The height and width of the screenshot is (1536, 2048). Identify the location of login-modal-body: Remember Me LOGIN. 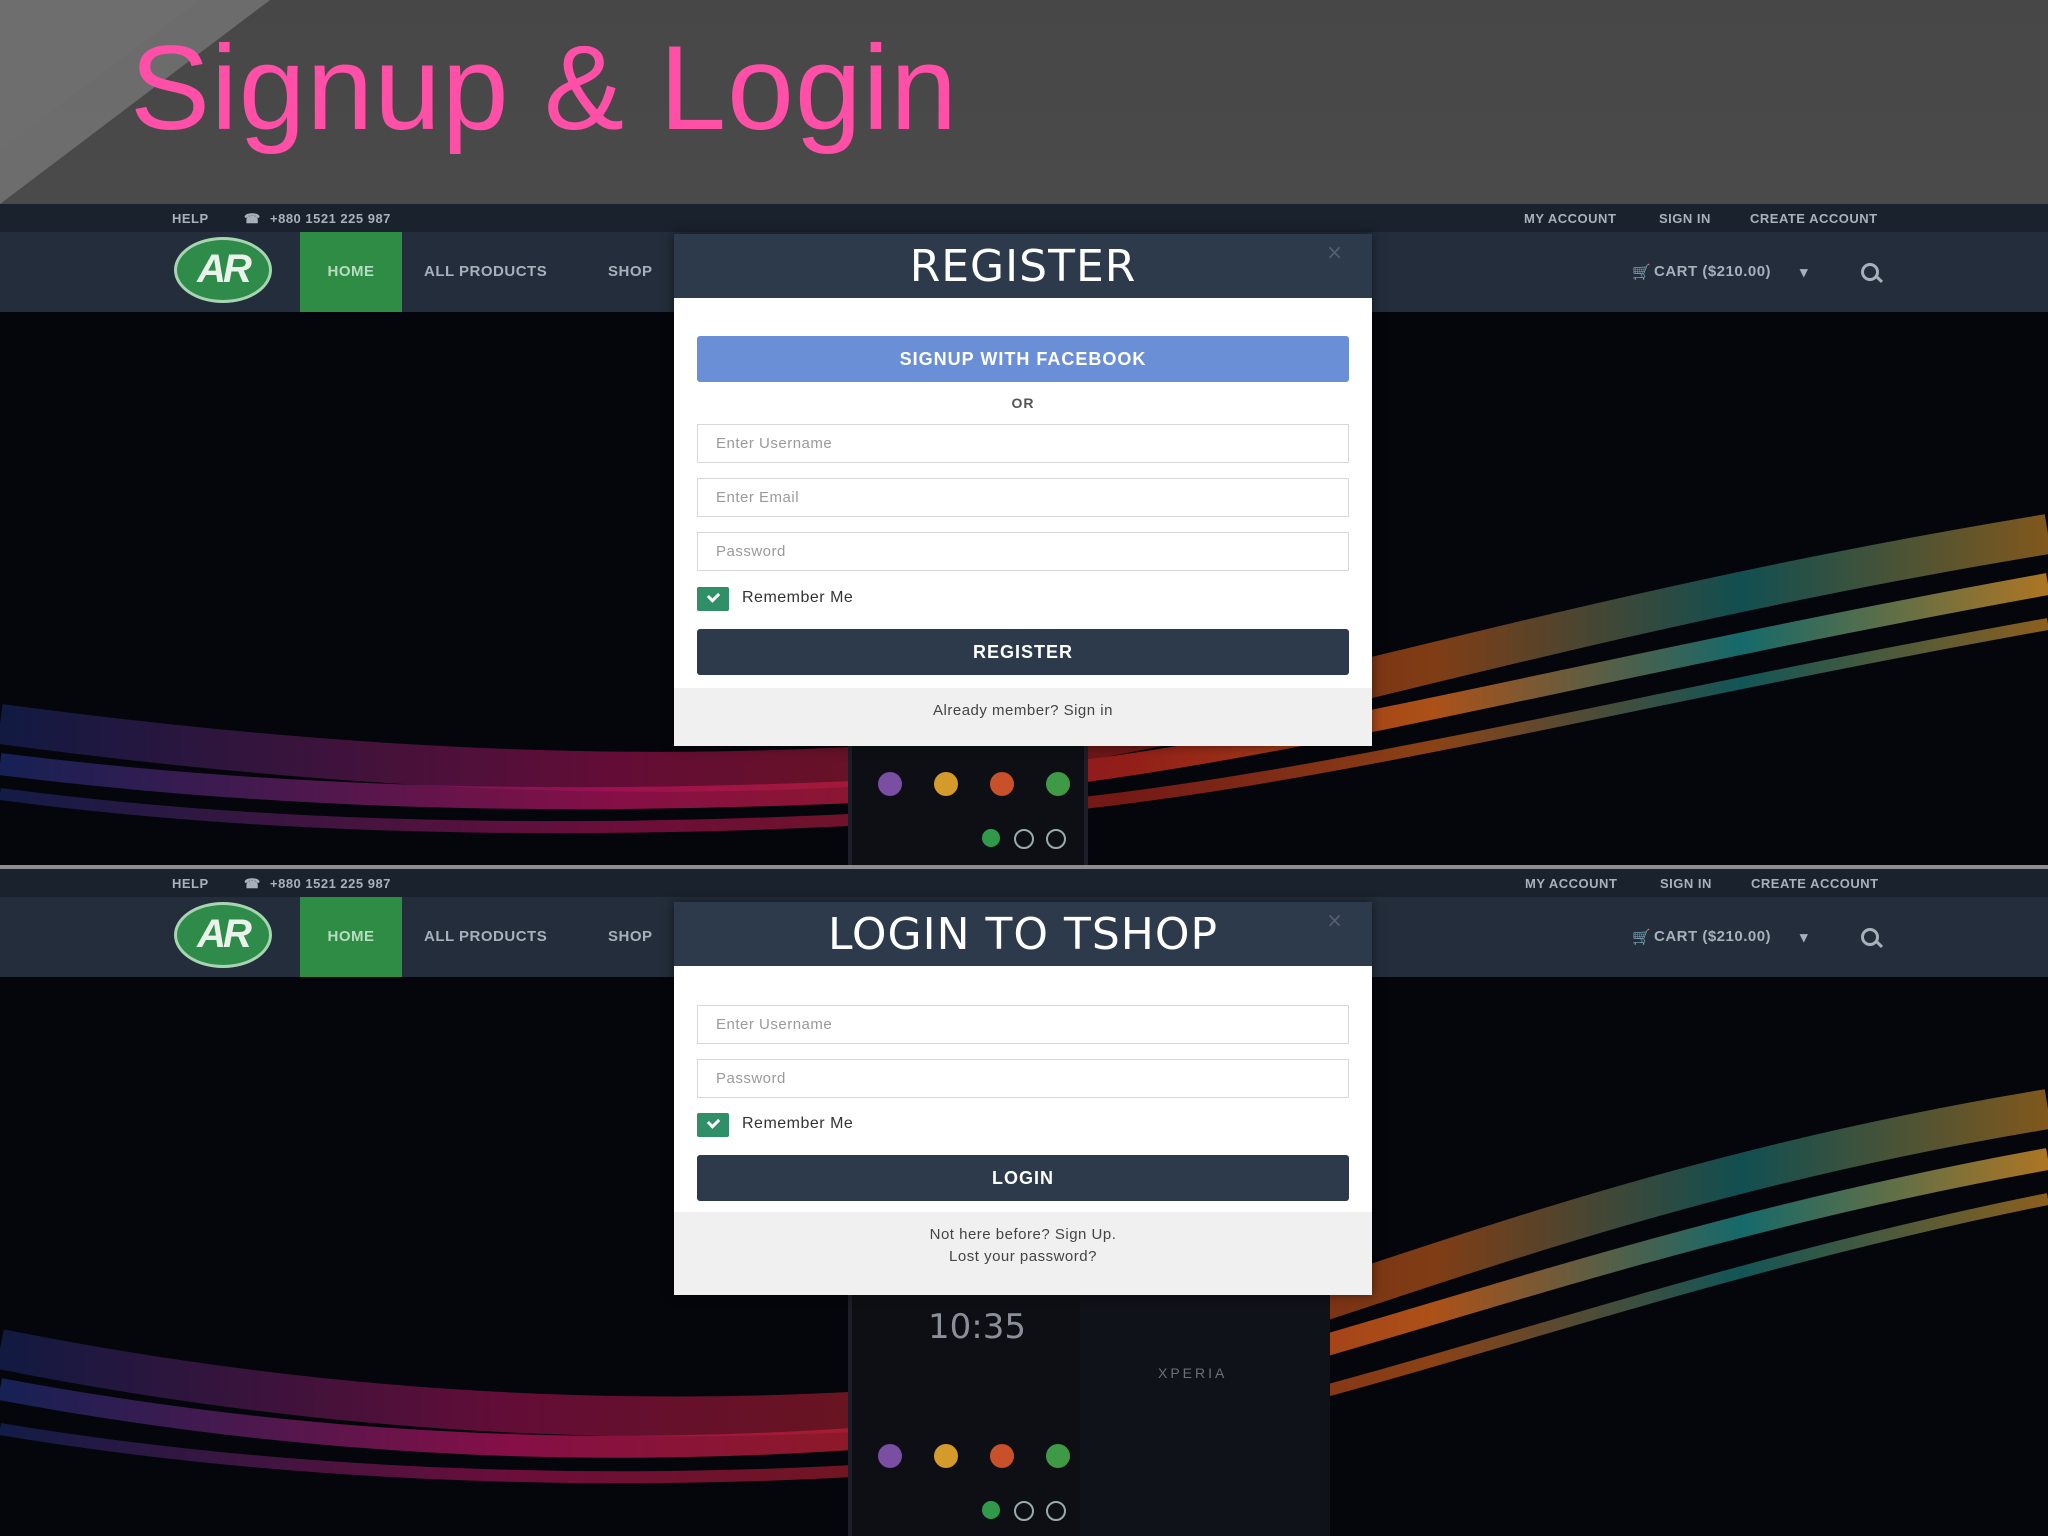
(1023, 1089).